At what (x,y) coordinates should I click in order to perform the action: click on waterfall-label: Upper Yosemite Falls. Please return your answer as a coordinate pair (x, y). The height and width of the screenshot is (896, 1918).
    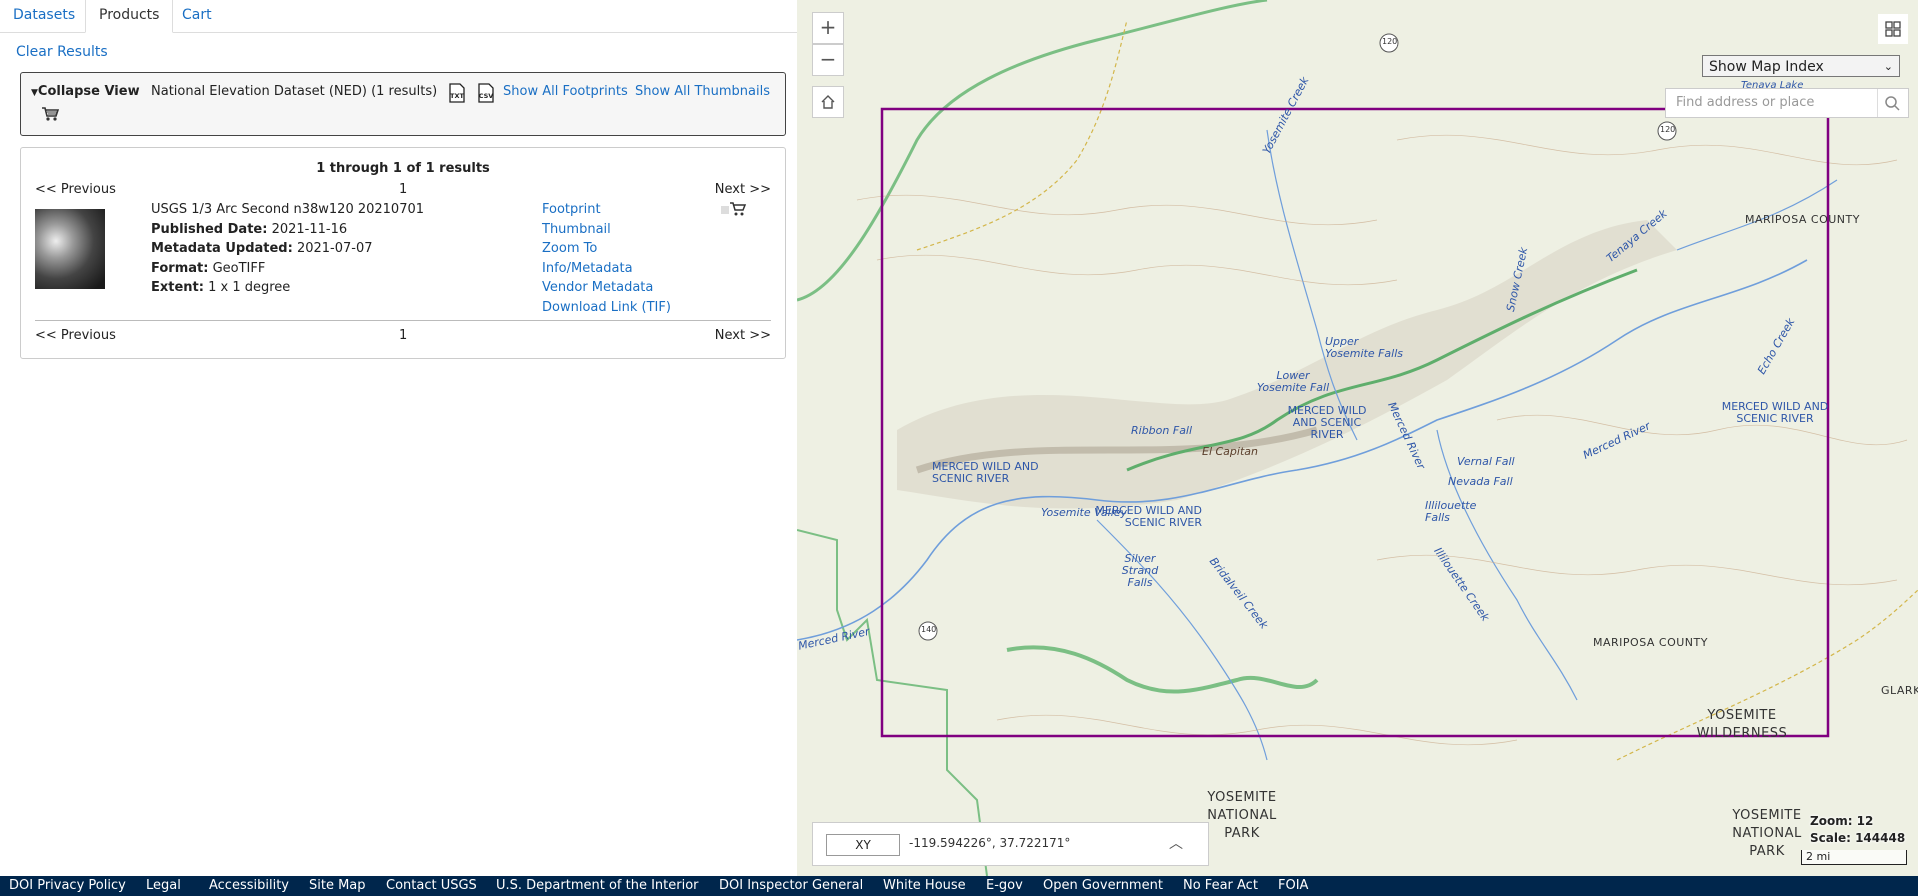
    Looking at the image, I should click on (1364, 347).